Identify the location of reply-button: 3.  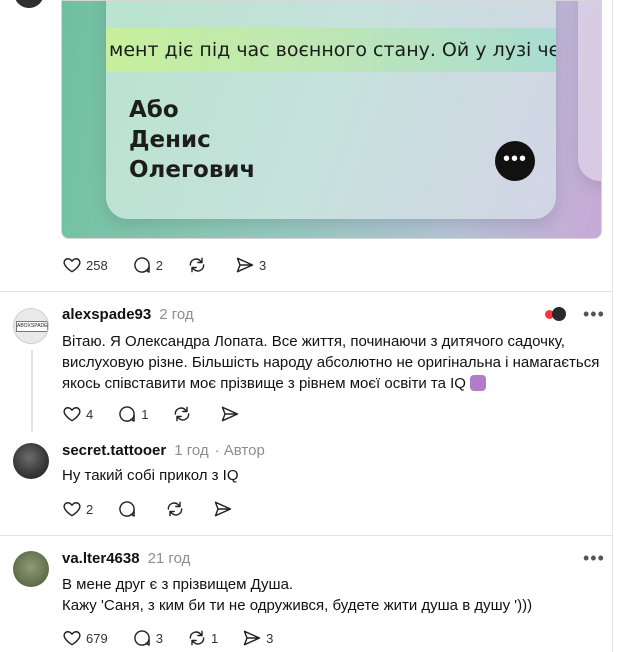
(147, 638).